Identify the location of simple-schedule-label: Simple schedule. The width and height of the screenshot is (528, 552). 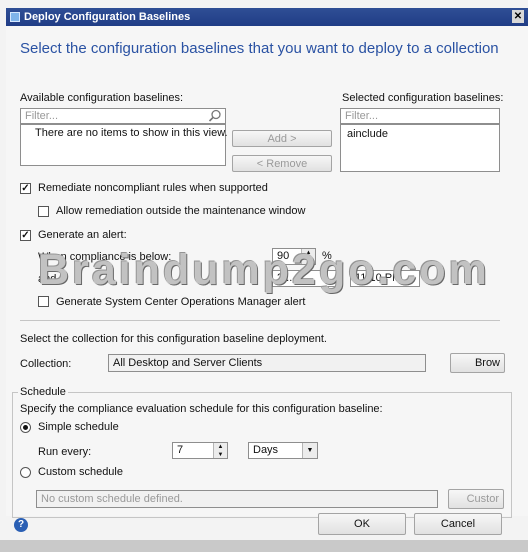
(78, 427).